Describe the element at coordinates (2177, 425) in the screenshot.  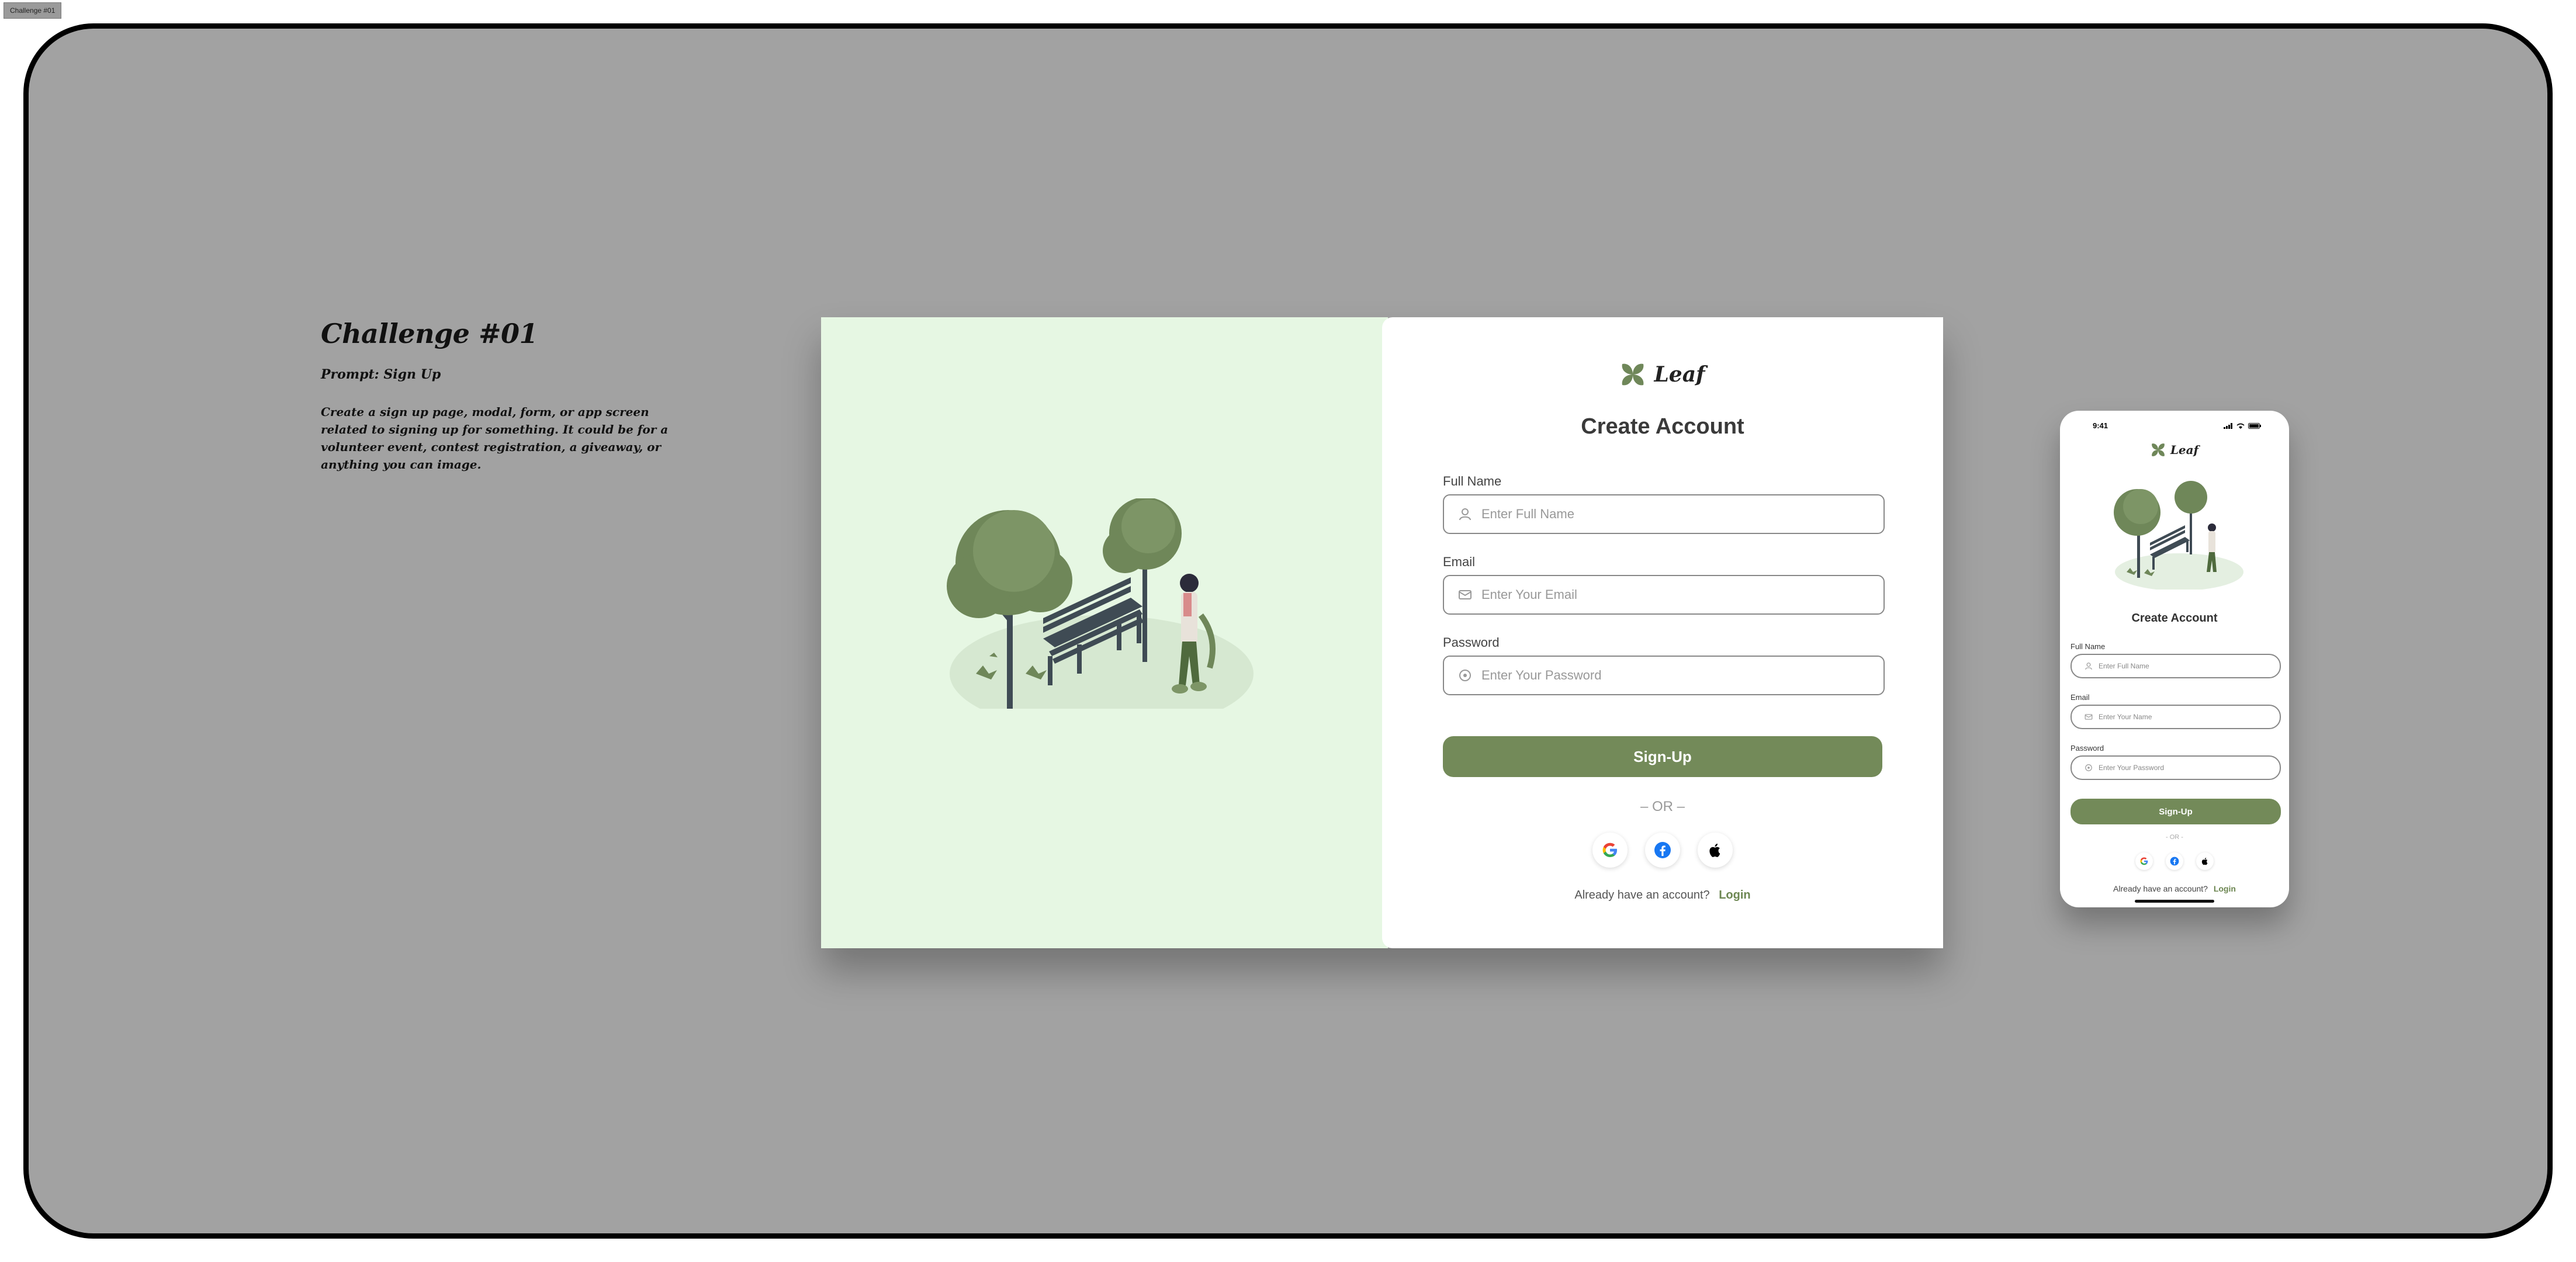
I see `status-bar: 9:41` at that location.